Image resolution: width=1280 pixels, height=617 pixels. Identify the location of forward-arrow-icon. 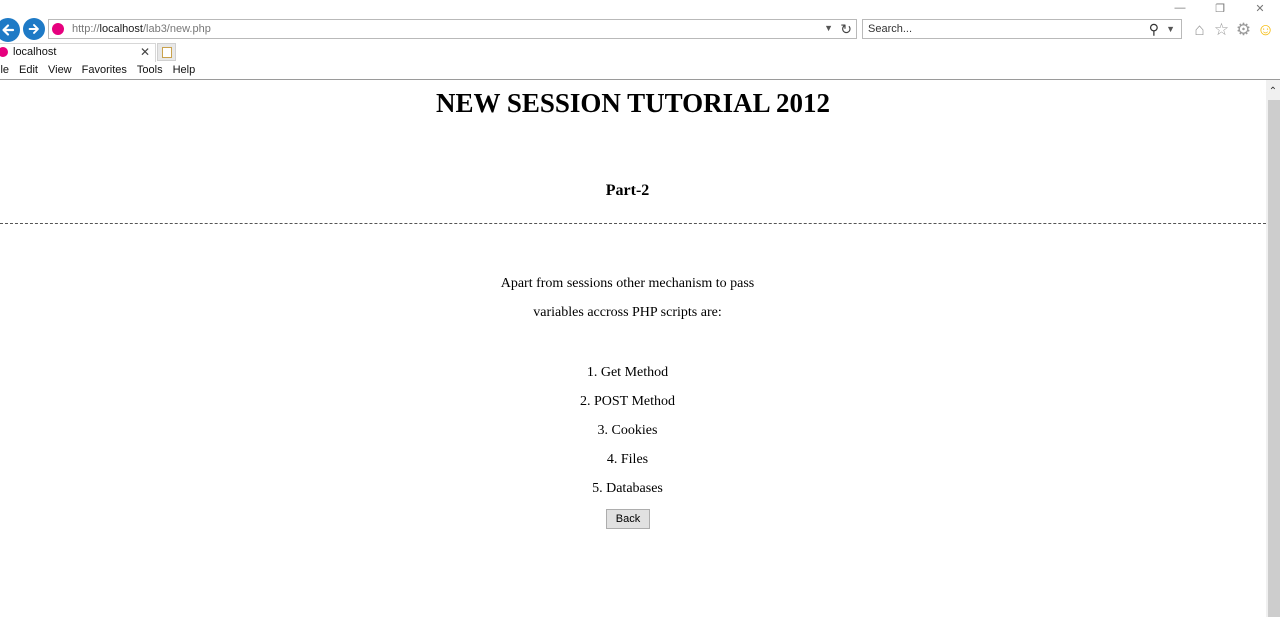
(34, 29).